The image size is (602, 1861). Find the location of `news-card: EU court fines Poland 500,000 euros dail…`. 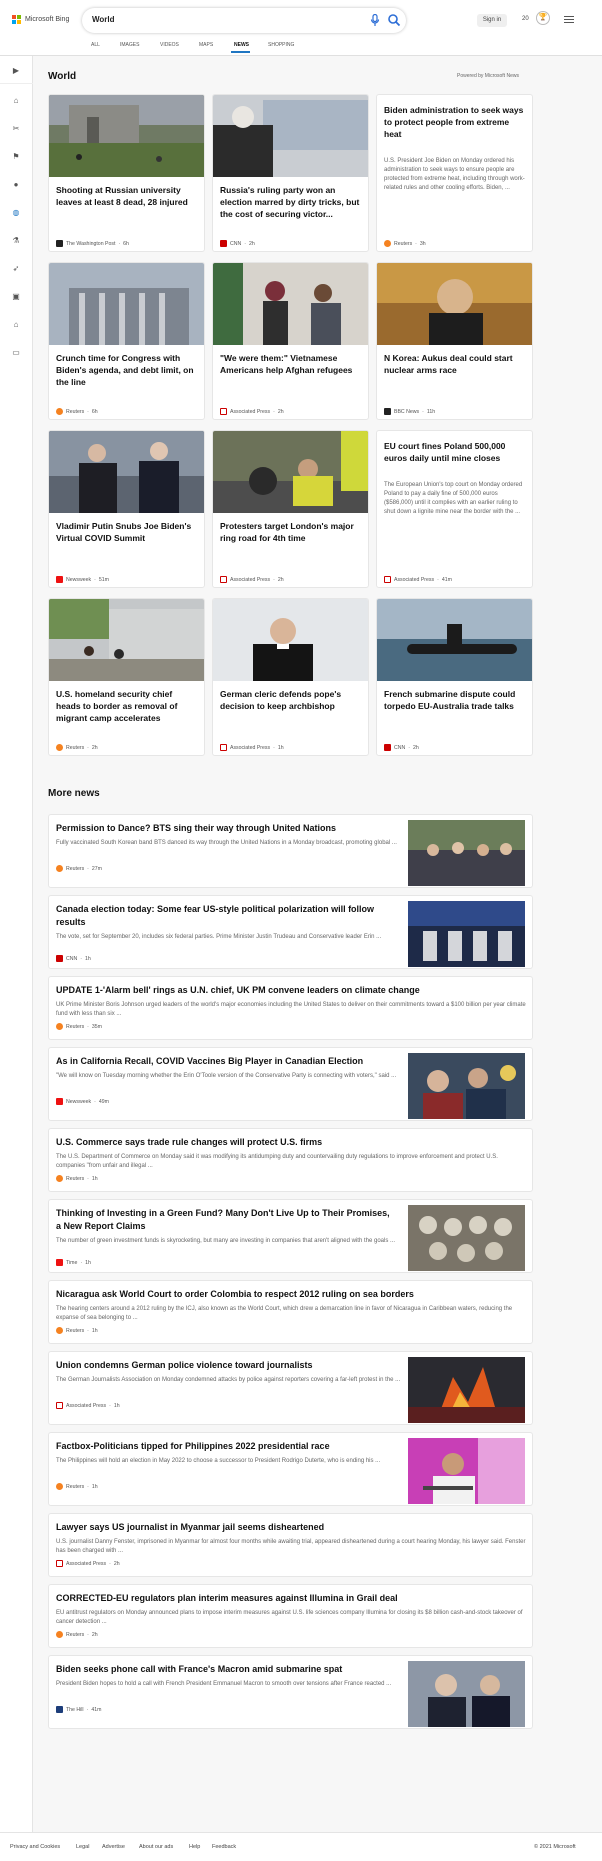

news-card: EU court fines Poland 500,000 euros dail… is located at coordinates (454, 509).